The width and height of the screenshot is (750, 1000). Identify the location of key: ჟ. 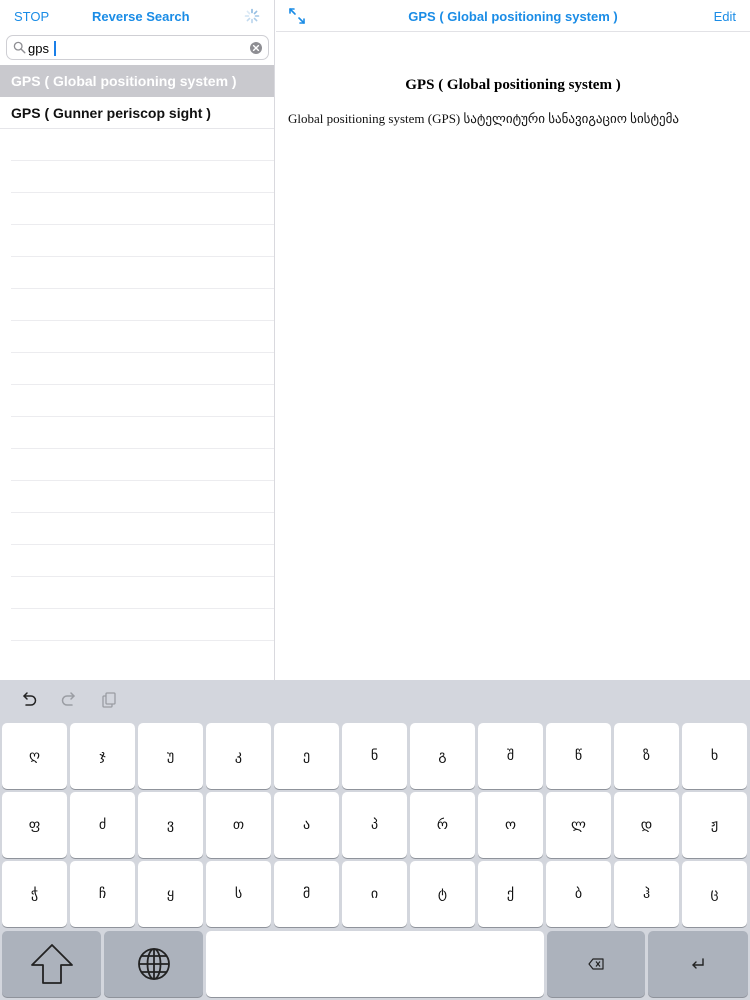
(714, 825).